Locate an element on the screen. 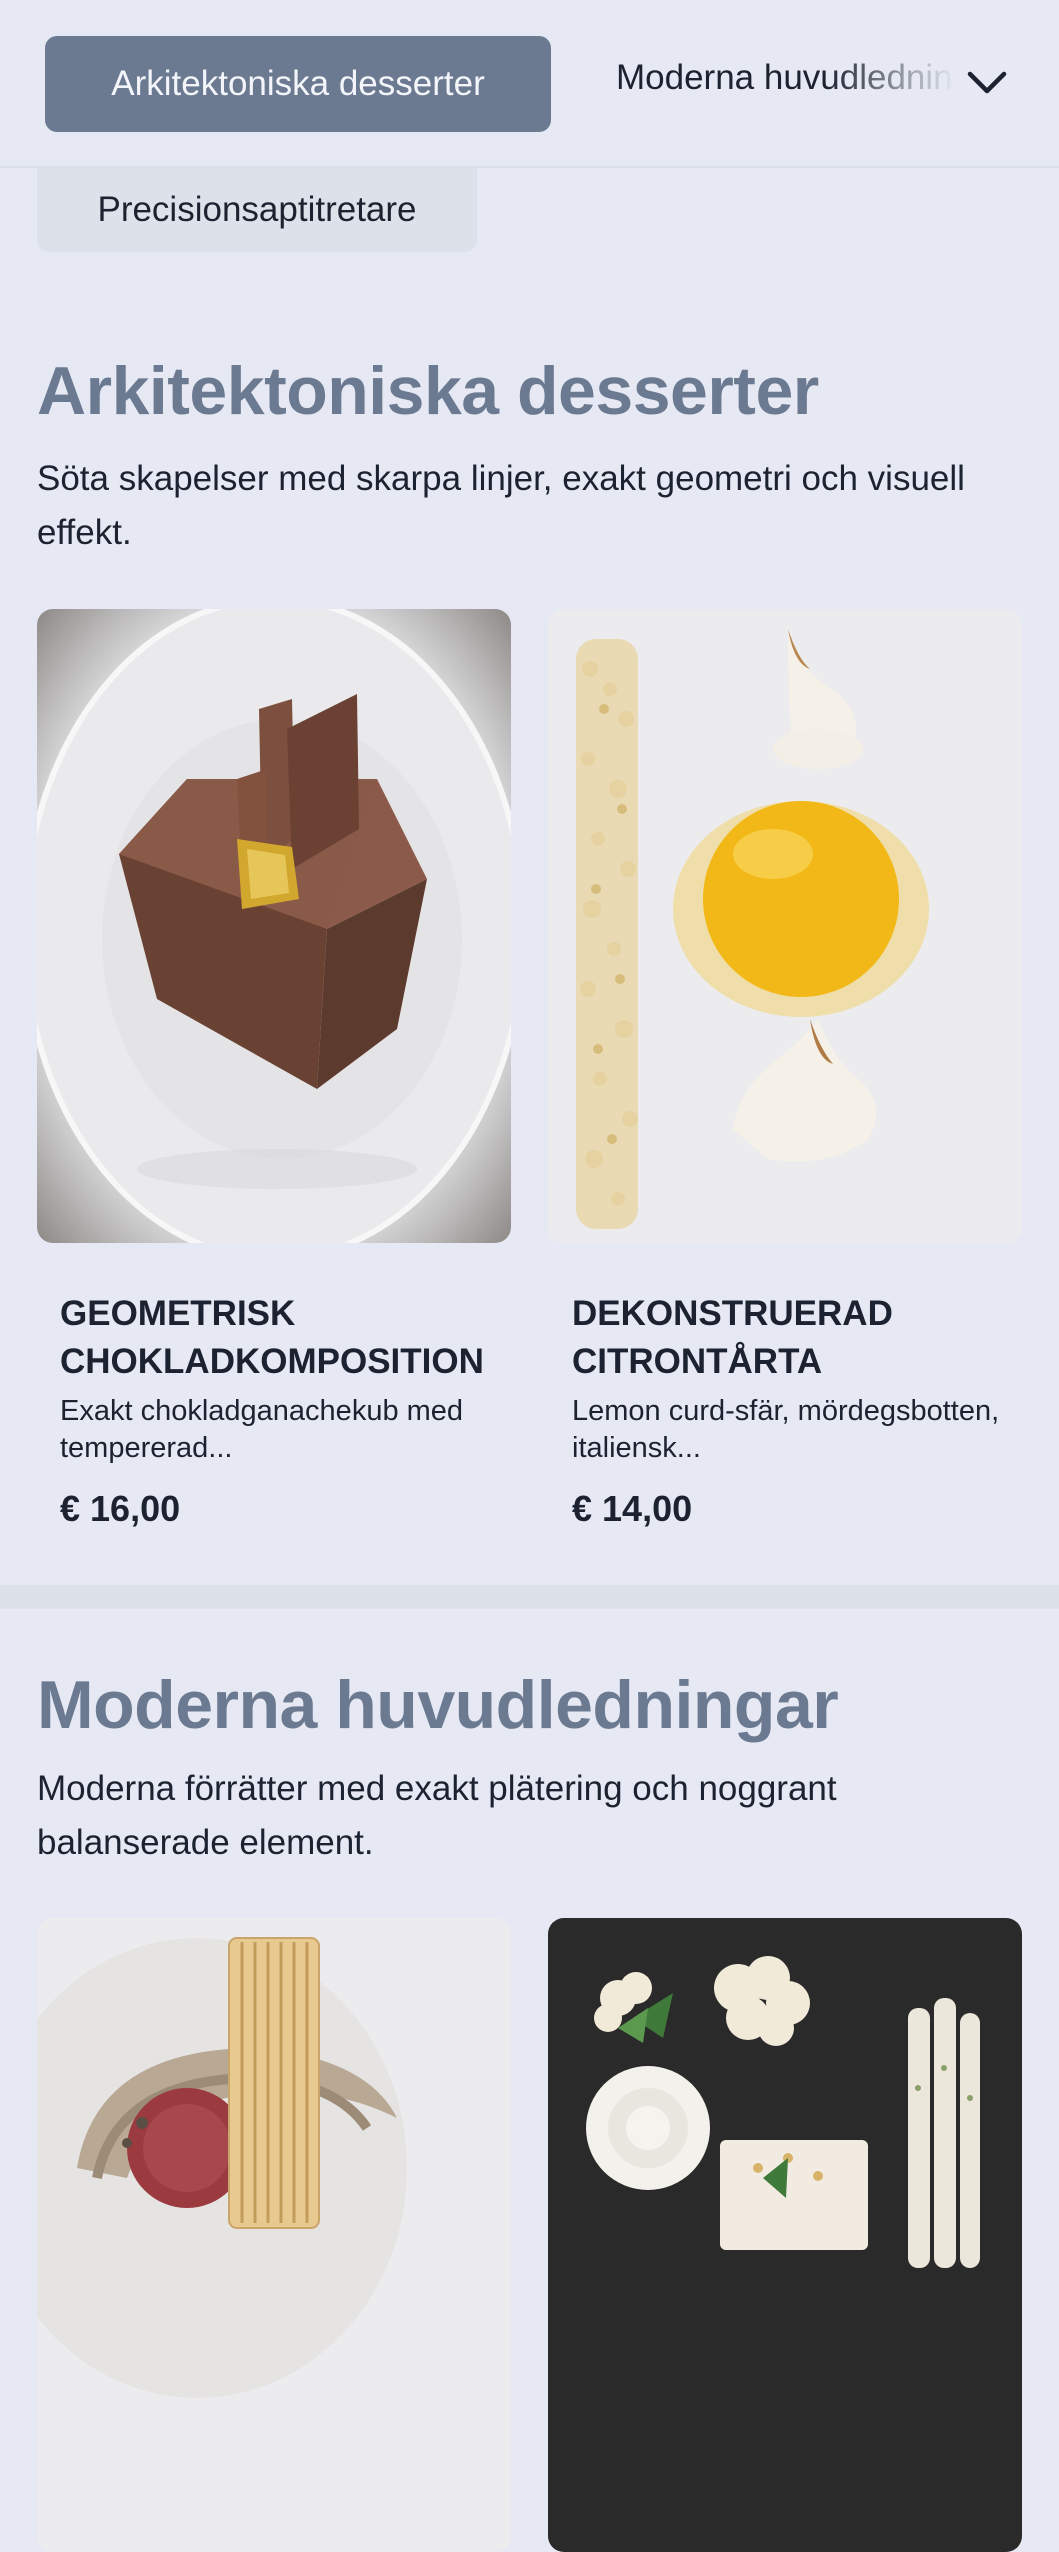 Image resolution: width=1059 pixels, height=2552 pixels. dish-price: € 14,00 is located at coordinates (632, 1508).